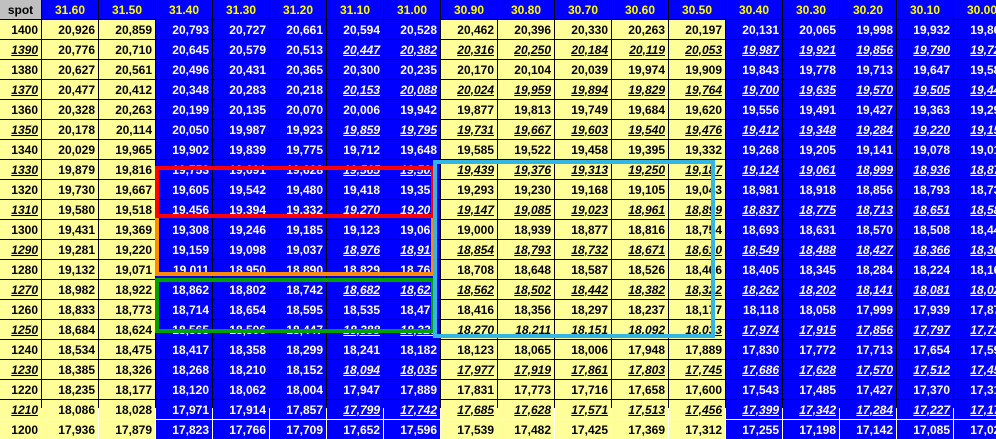  Describe the element at coordinates (868, 189) in the screenshot. I see `table-cell: 18,856` at that location.